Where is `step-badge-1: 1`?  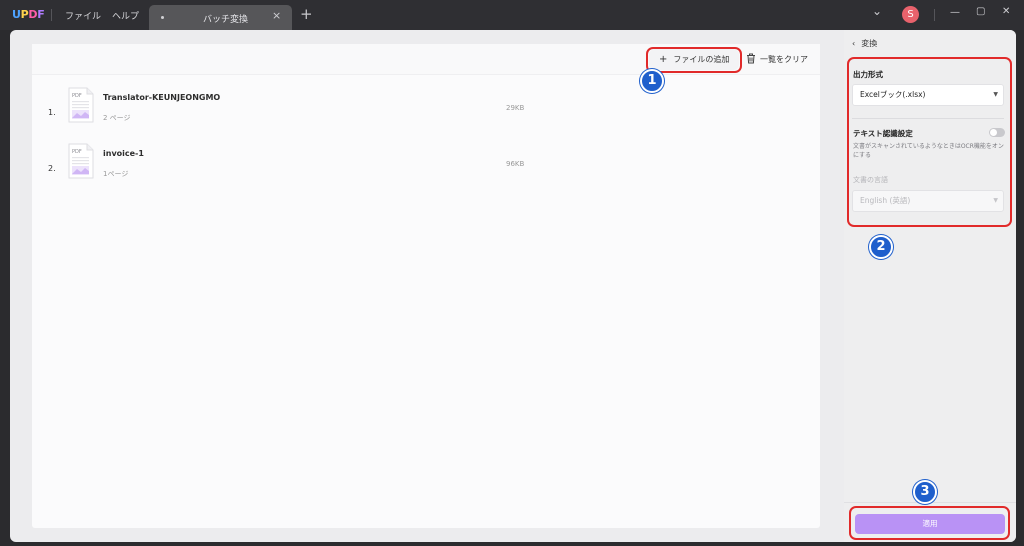
step-badge-1: 1 is located at coordinates (652, 81).